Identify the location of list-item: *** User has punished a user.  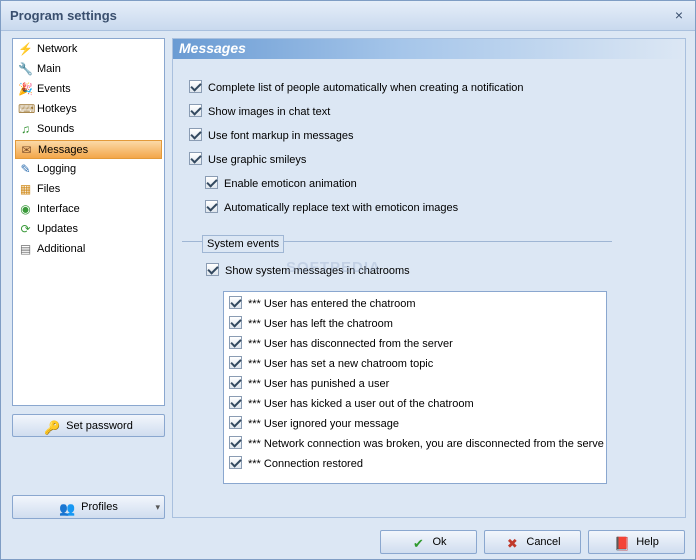
(309, 384).